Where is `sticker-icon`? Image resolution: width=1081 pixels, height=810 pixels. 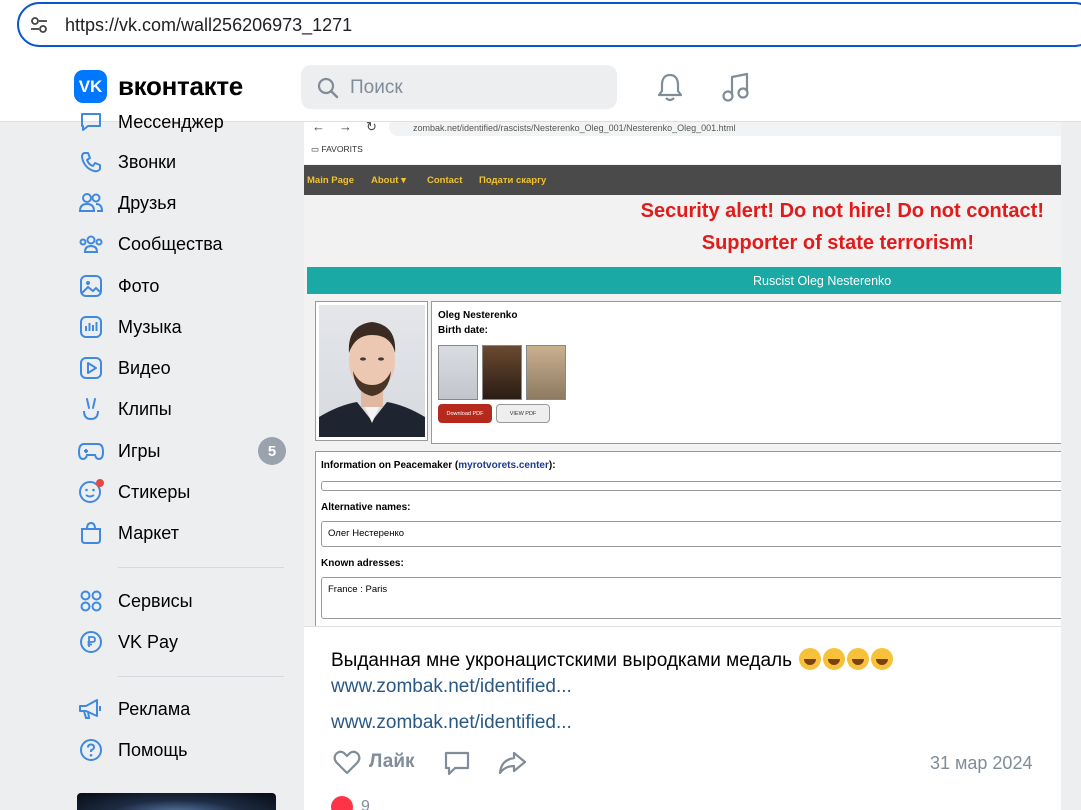
sticker-icon is located at coordinates (91, 492).